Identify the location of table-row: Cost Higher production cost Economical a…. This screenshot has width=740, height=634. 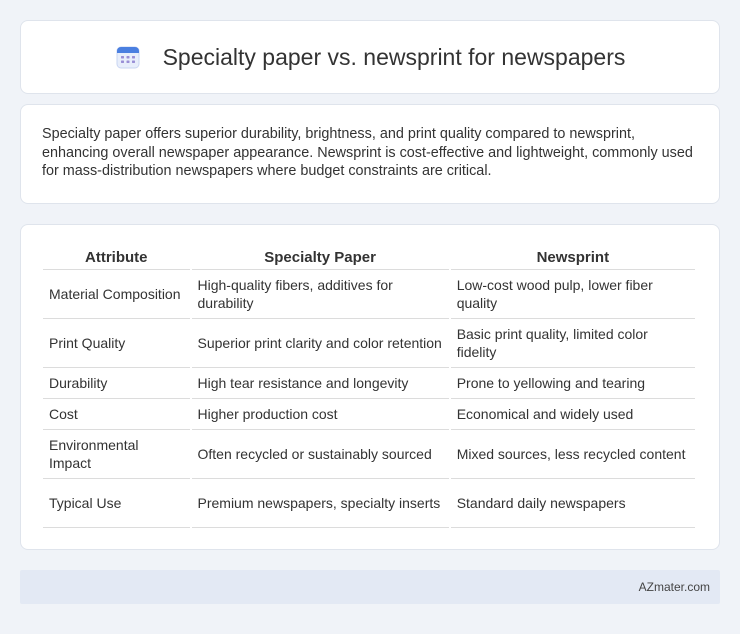
(369, 414).